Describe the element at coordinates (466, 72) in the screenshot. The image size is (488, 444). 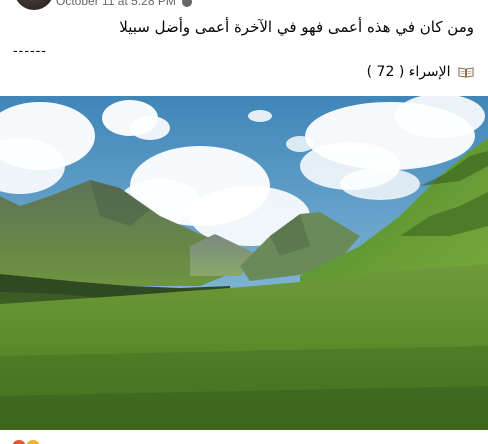
I see `open-book-icon` at that location.